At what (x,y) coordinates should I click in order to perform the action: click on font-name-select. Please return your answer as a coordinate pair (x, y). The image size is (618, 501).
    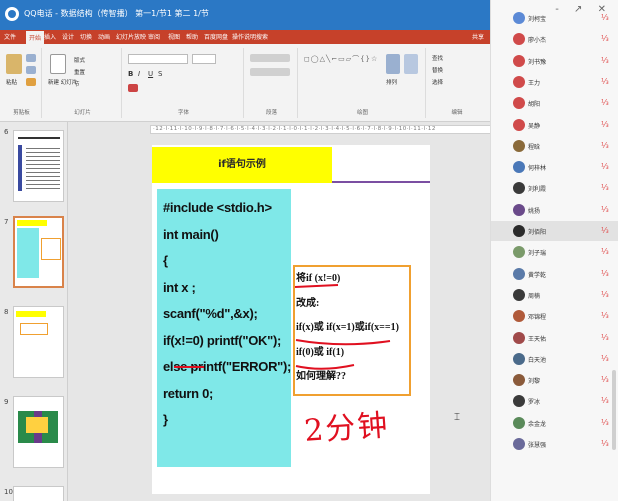
    Looking at the image, I should click on (158, 59).